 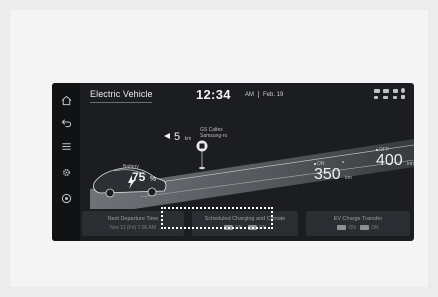 I want to click on station-distance-group: 5 km, so click(x=182, y=136).